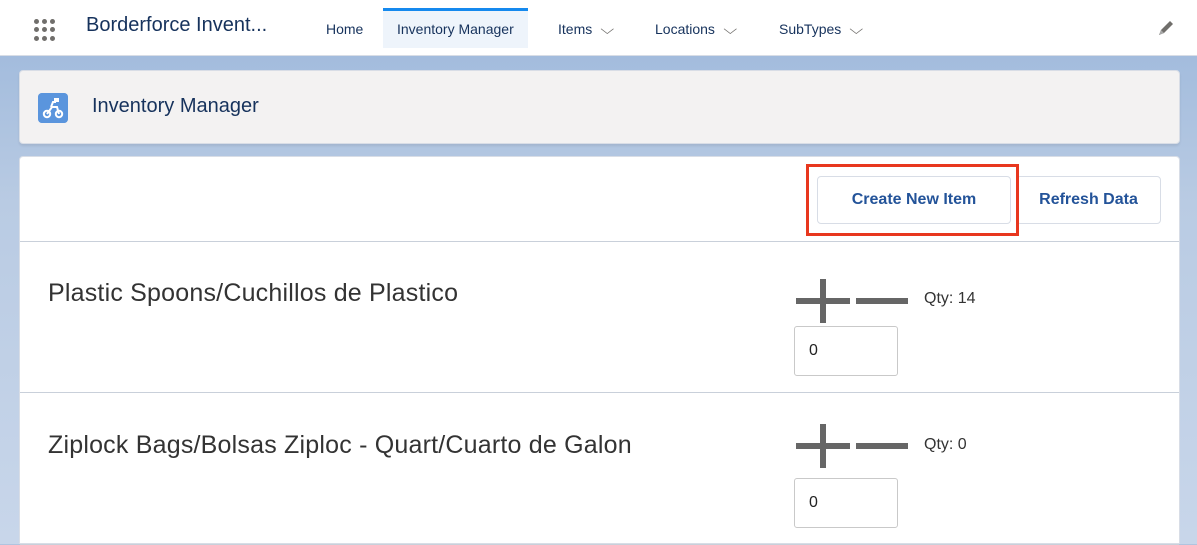 Image resolution: width=1197 pixels, height=545 pixels. What do you see at coordinates (575, 29) in the screenshot?
I see `tab-label: Items` at bounding box center [575, 29].